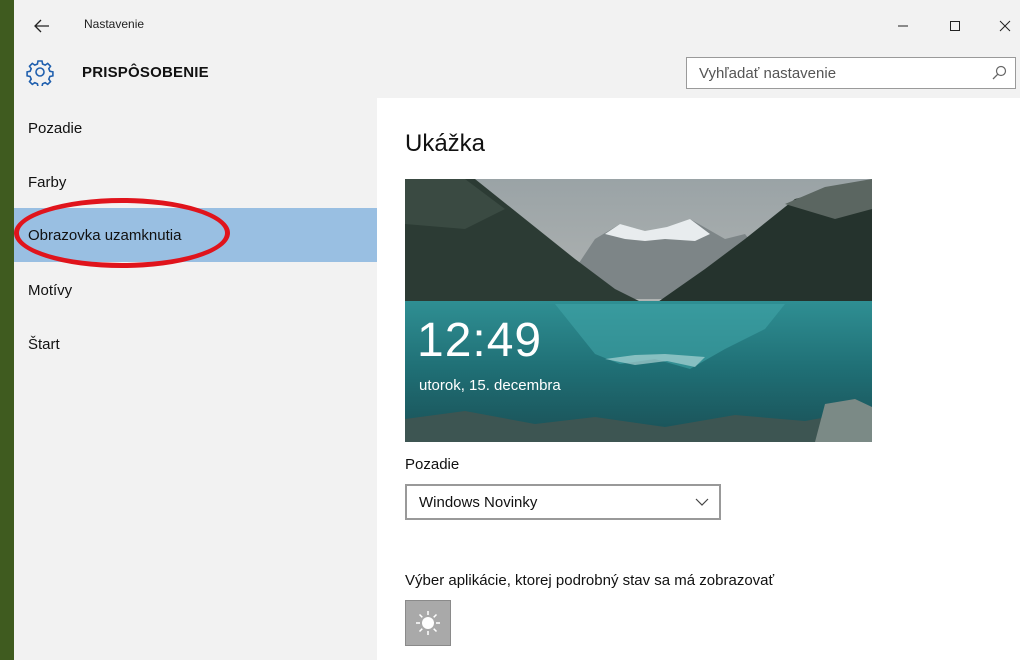  What do you see at coordinates (40, 73) in the screenshot?
I see `gear-icon` at bounding box center [40, 73].